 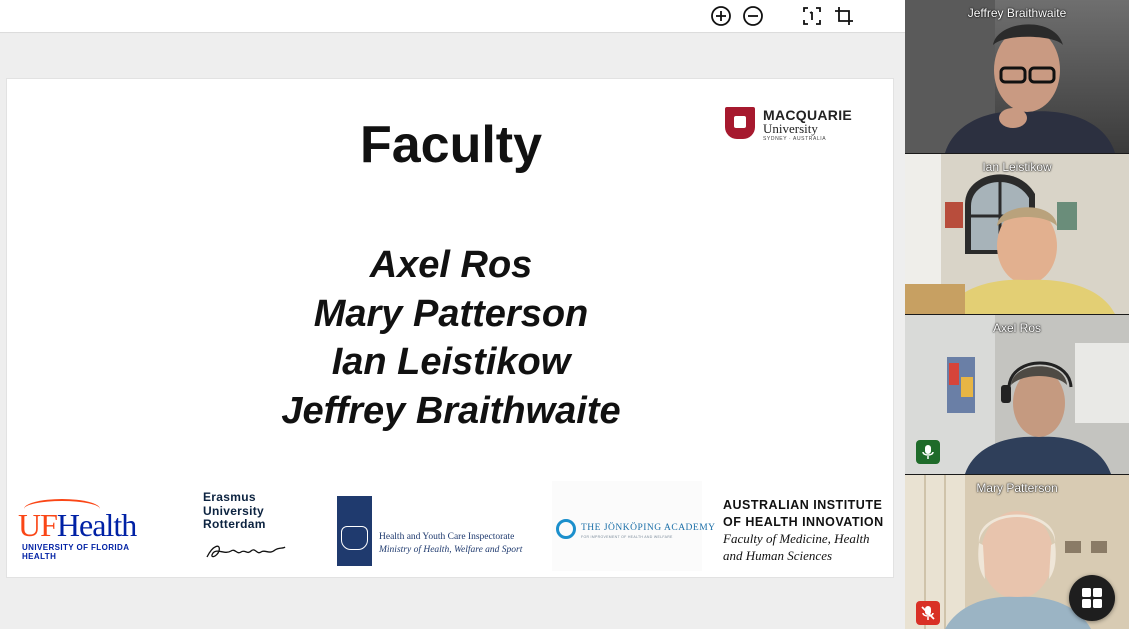 I want to click on mic-muted-badge, so click(x=928, y=613).